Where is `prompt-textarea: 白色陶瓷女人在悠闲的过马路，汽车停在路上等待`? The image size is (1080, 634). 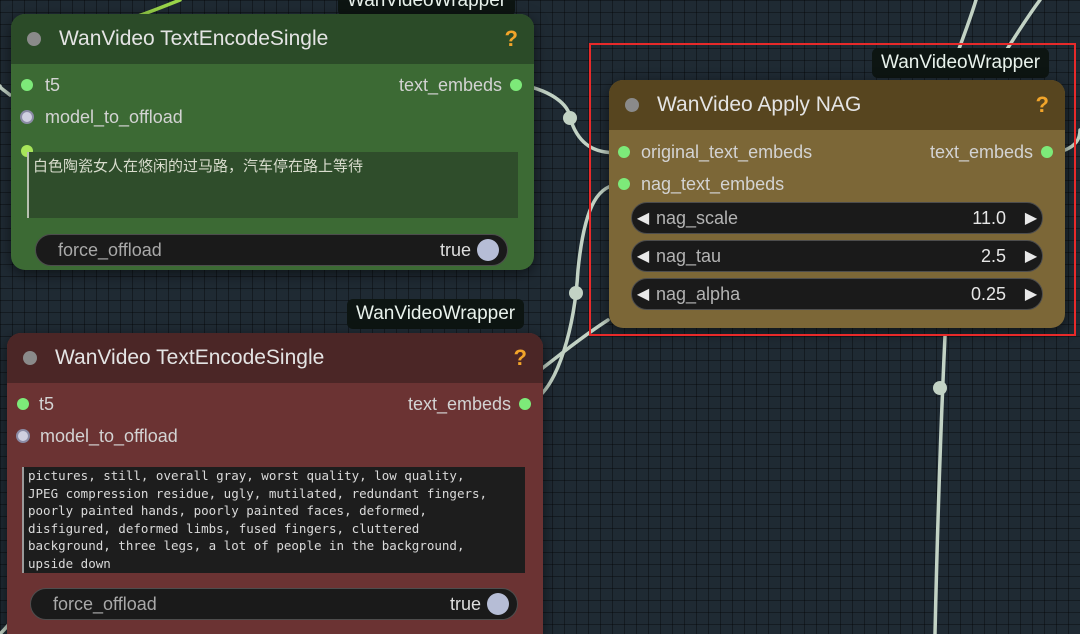 prompt-textarea: 白色陶瓷女人在悠闲的过马路，汽车停在路上等待 is located at coordinates (272, 185).